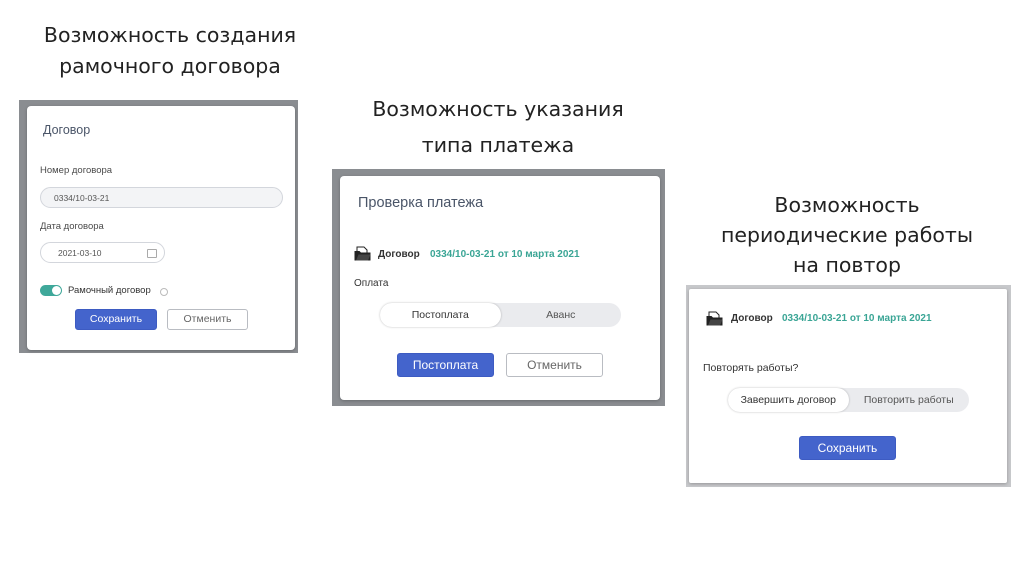 The width and height of the screenshot is (1024, 574). Describe the element at coordinates (371, 283) in the screenshot. I see `payment-label: Оплата` at that location.